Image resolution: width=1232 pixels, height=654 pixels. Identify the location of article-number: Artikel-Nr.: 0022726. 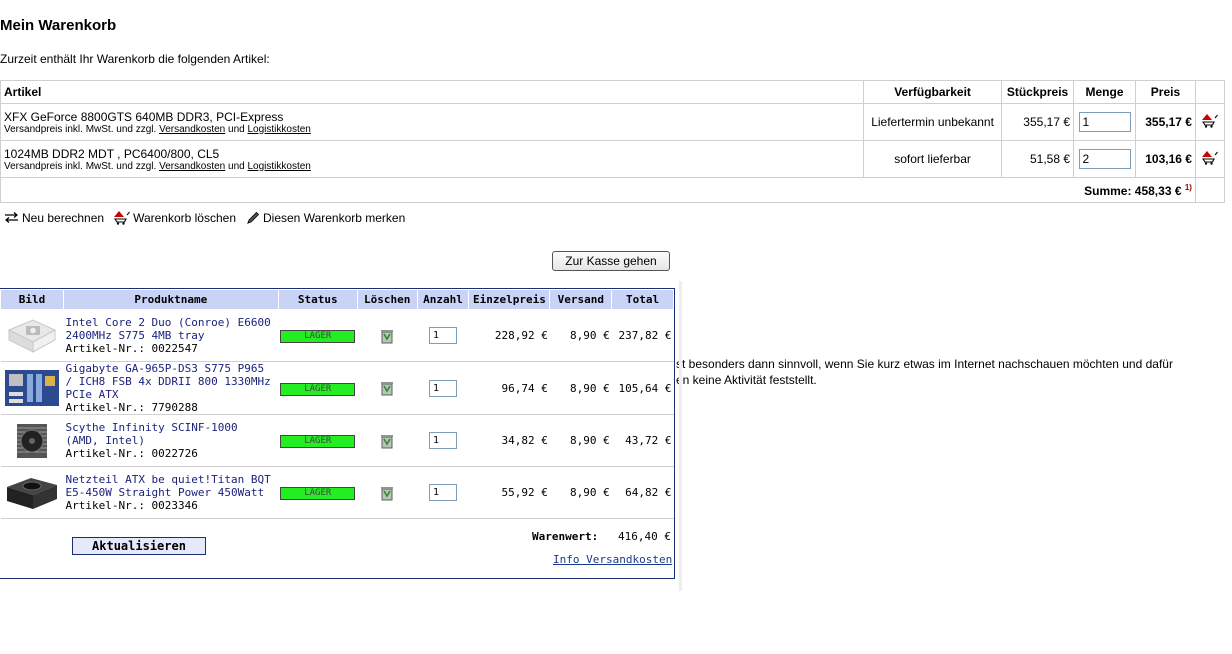
(131, 453).